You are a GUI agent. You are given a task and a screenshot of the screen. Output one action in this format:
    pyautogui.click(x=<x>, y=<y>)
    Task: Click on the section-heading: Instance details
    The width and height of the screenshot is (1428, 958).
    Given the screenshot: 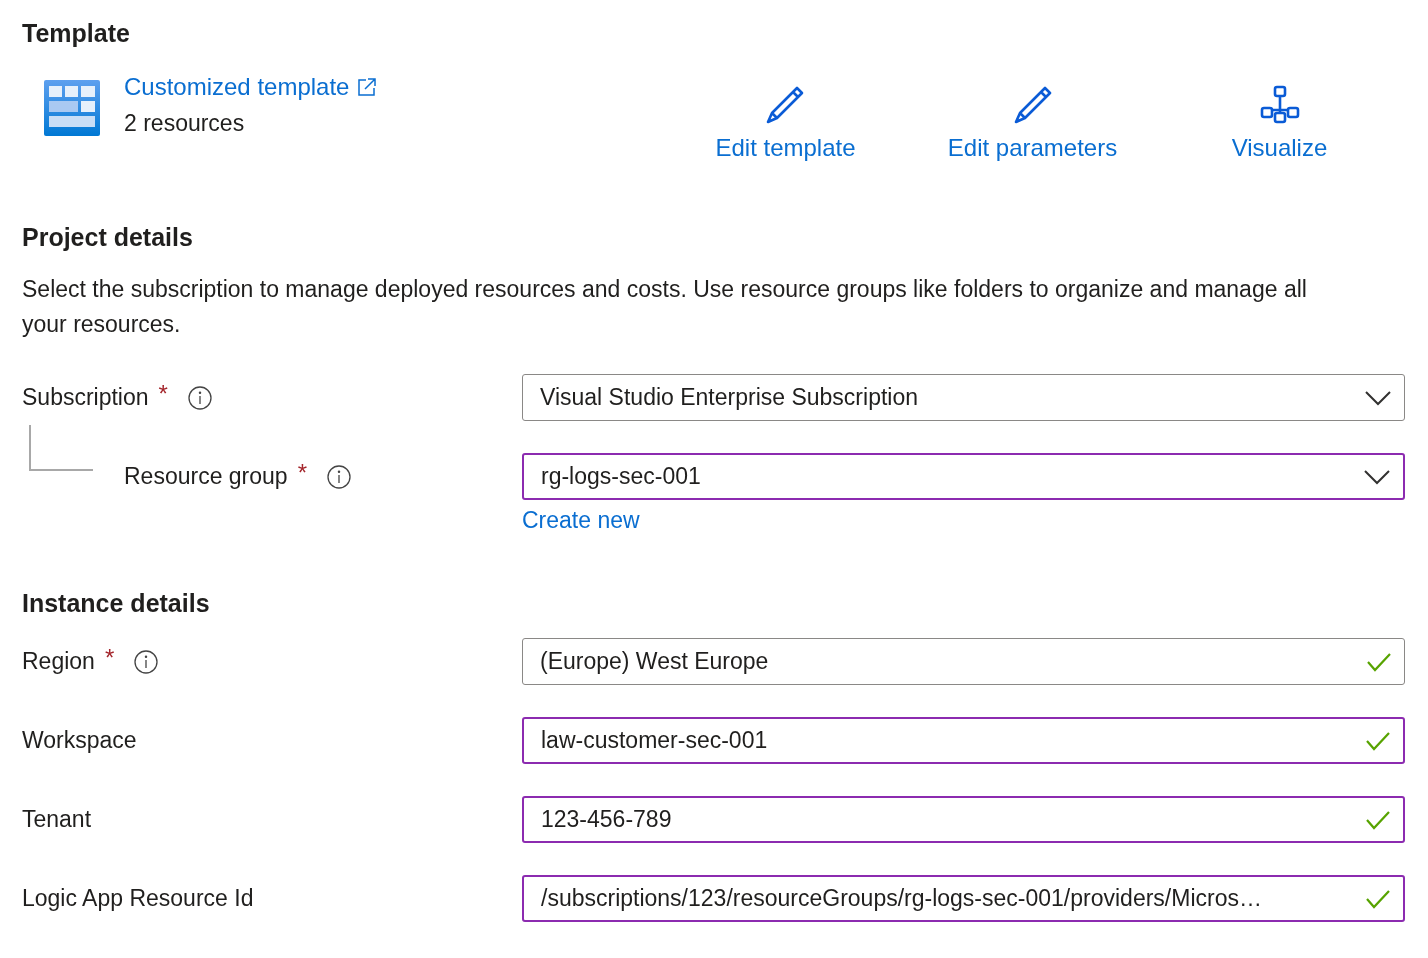 What is the action you would take?
    pyautogui.click(x=116, y=603)
    